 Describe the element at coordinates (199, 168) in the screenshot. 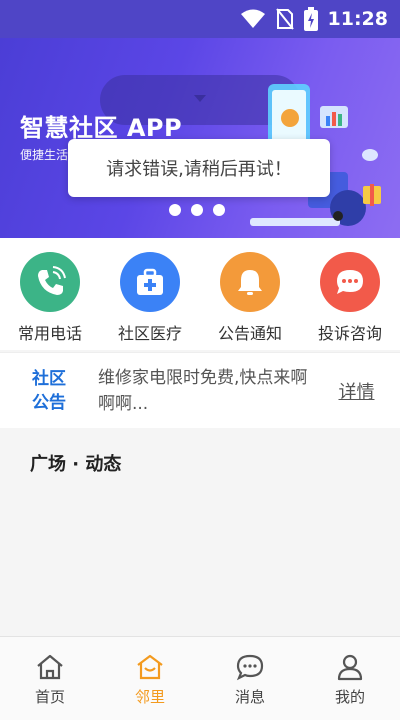

I see `error-toast: 请求错误,请稍后再试！` at that location.